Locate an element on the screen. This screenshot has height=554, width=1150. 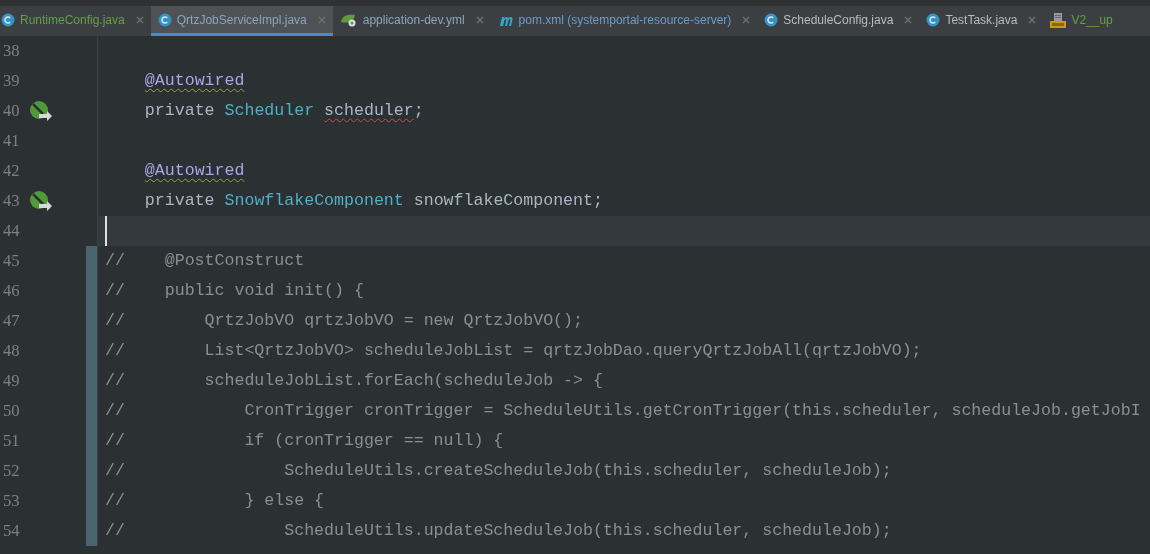
line-number: 41 is located at coordinates (12, 140).